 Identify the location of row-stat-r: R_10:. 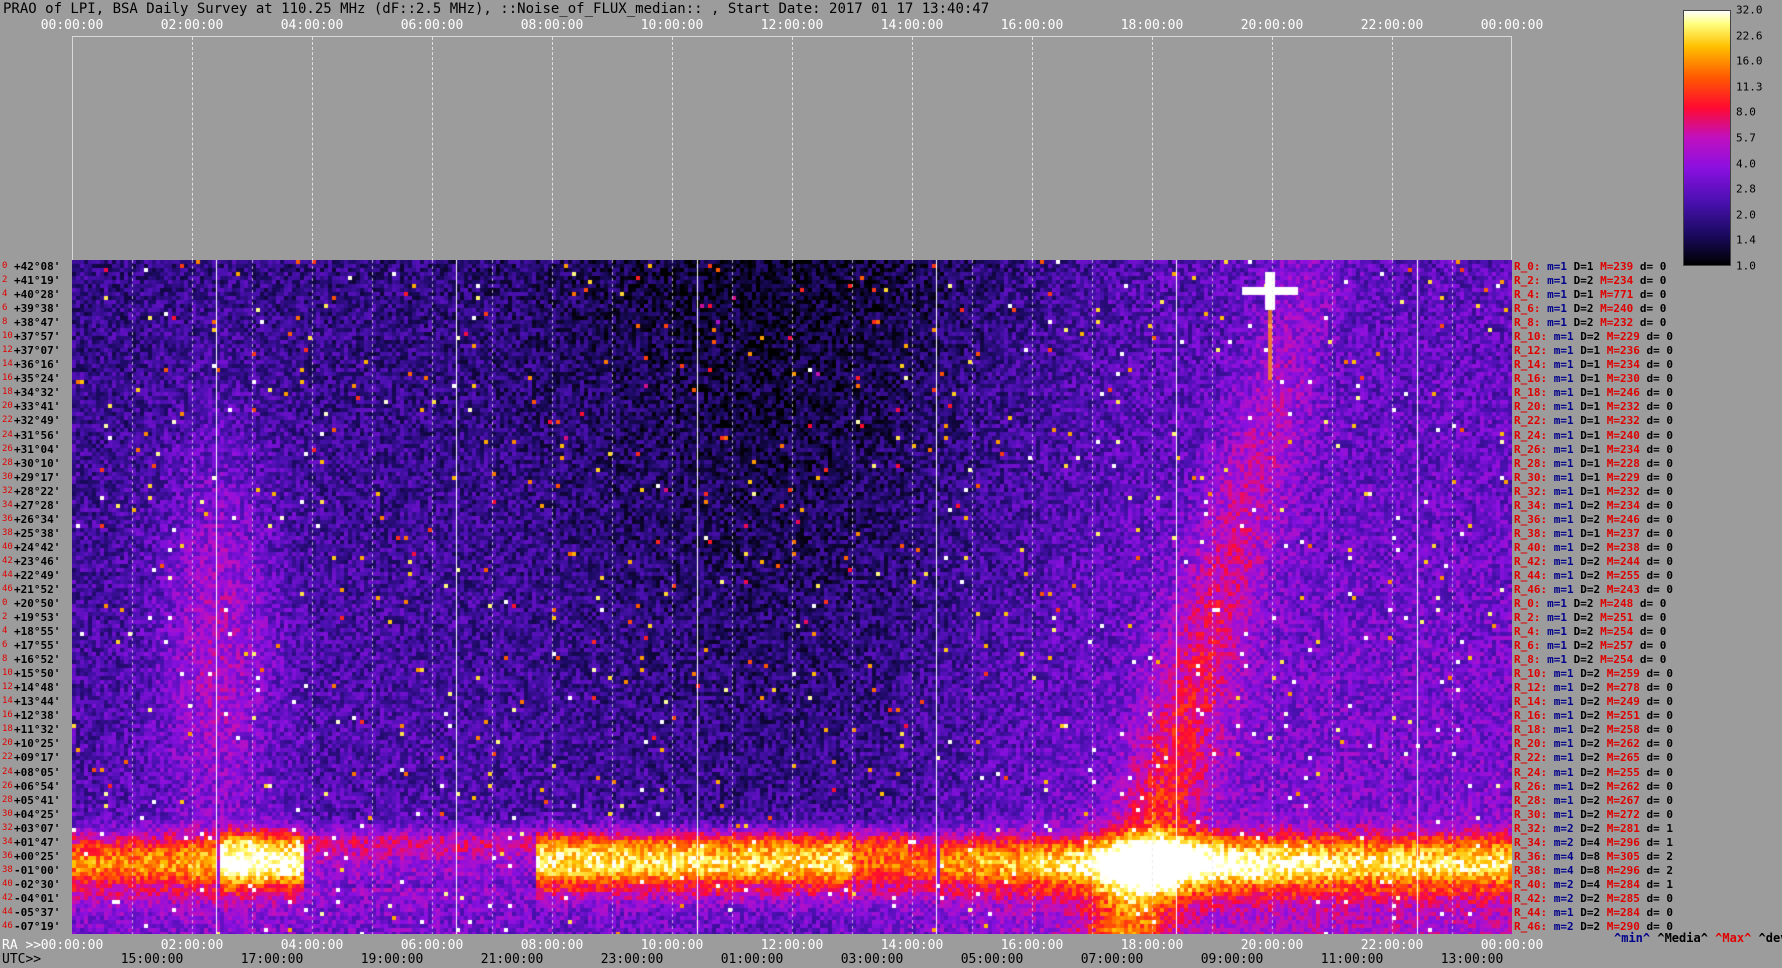
(1531, 337).